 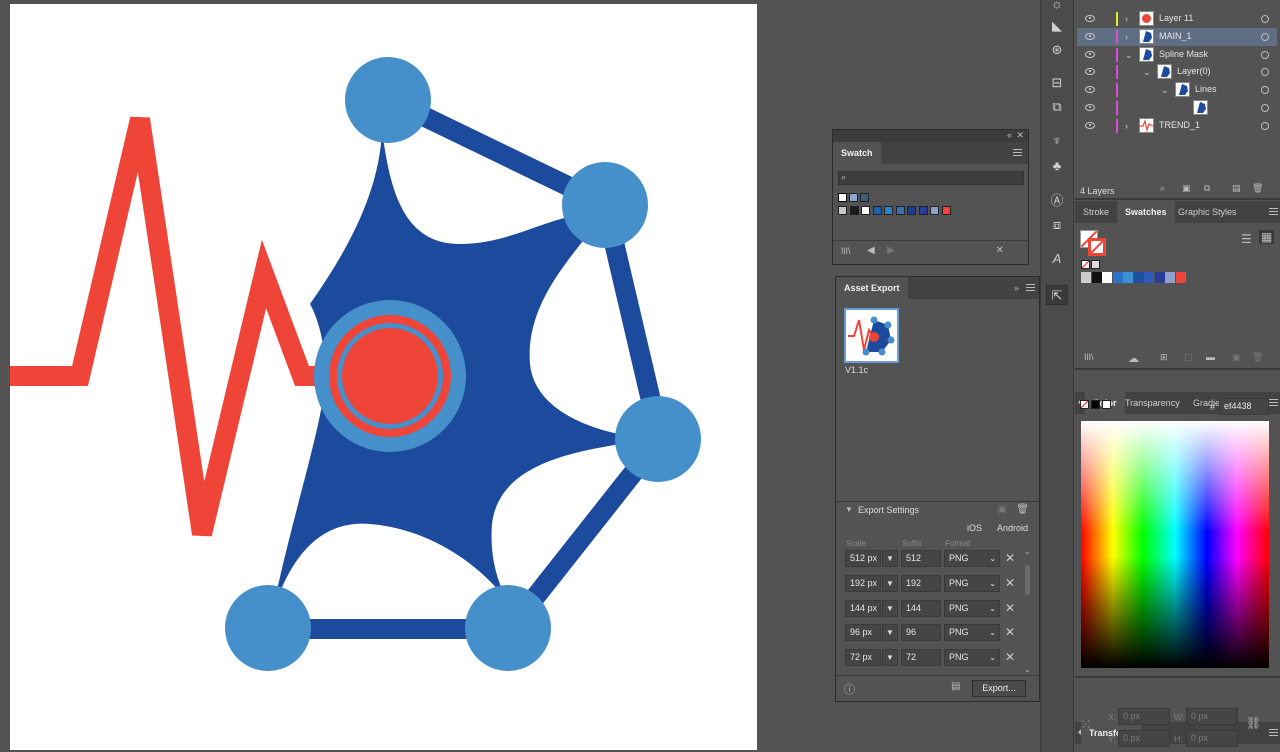 I want to click on tab-swatch: Swatch, so click(x=857, y=153).